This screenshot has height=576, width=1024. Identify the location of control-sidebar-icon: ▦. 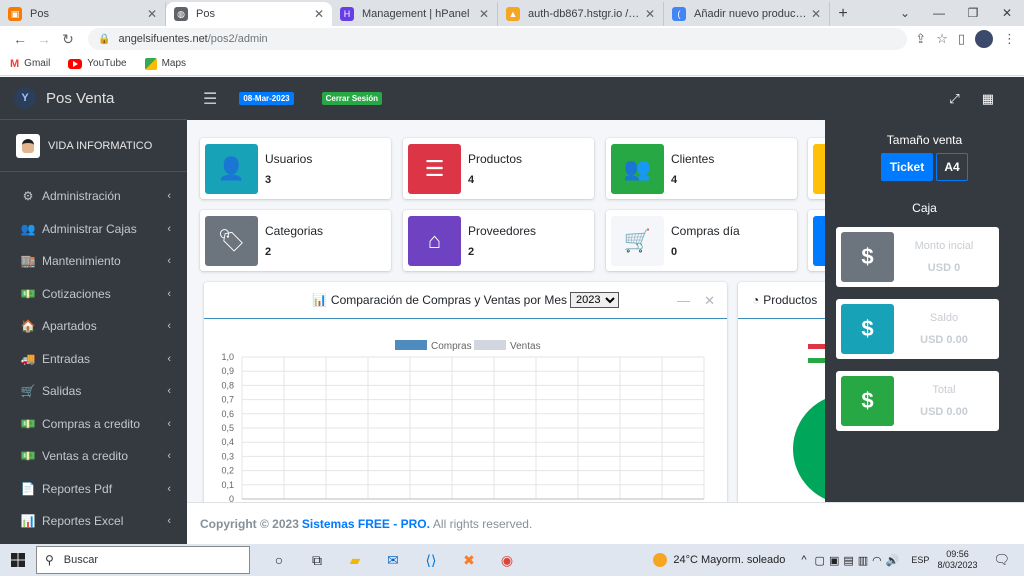
(988, 99).